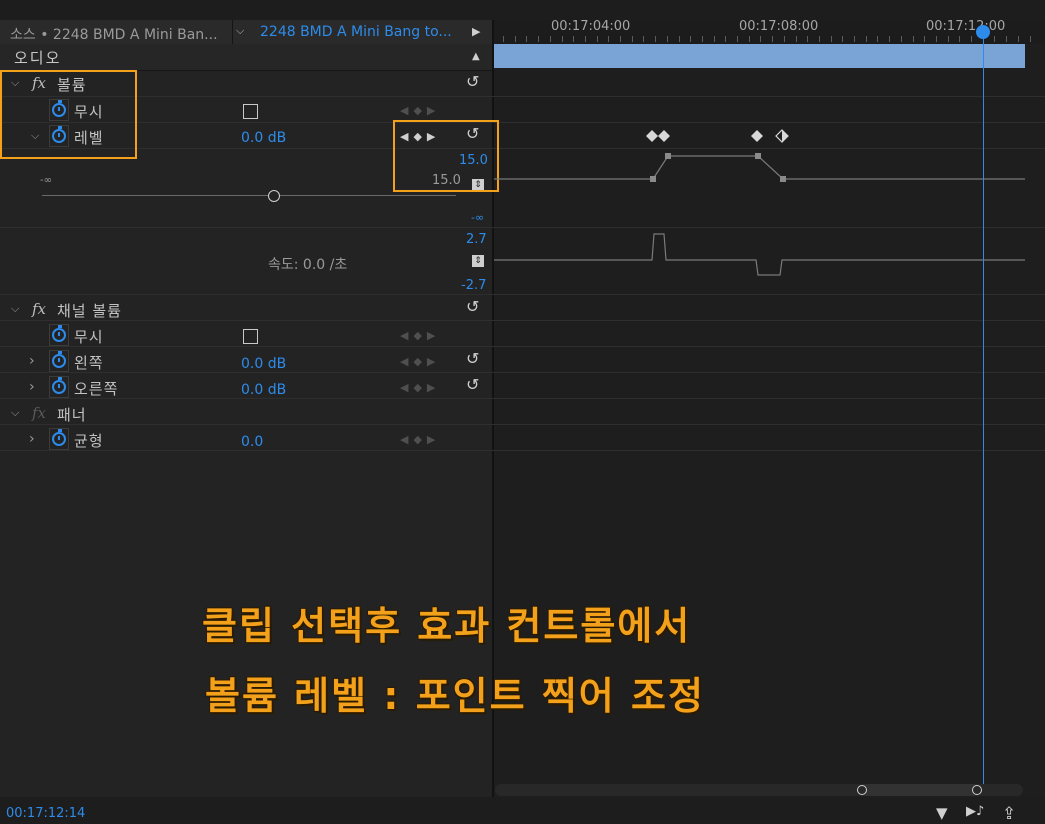 The height and width of the screenshot is (824, 1045). Describe the element at coordinates (252, 442) in the screenshot. I see `balance-value: 0.0` at that location.